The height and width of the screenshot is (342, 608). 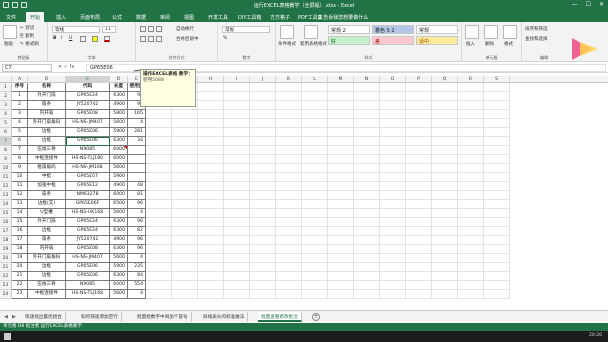 What do you see at coordinates (14, 317) in the screenshot?
I see `next-sheet-icon: ▶` at bounding box center [14, 317].